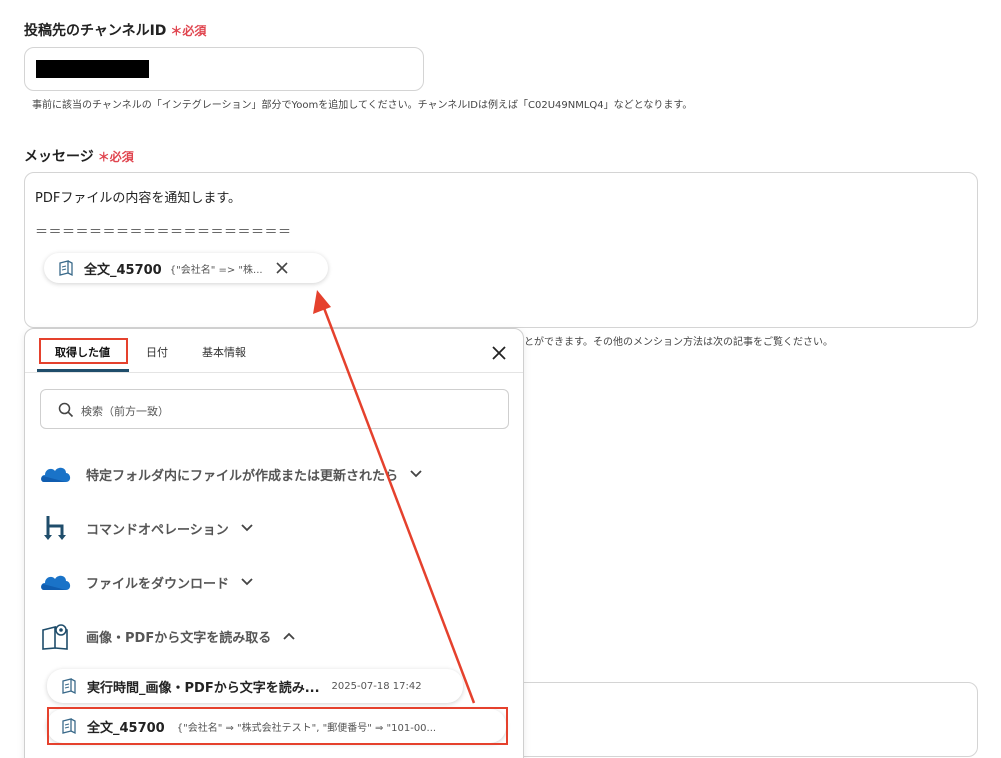 The image size is (1001, 758). I want to click on chip-name: 全文_45700, so click(123, 270).